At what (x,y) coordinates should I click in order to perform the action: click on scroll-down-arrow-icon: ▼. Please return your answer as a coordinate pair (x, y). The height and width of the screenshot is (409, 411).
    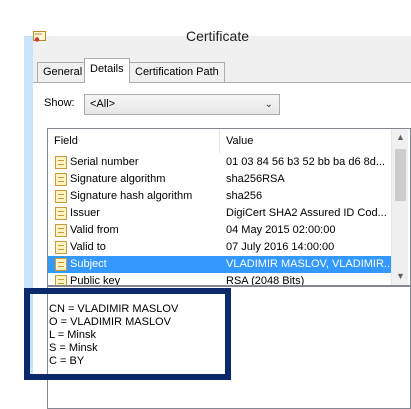
    Looking at the image, I should click on (400, 276).